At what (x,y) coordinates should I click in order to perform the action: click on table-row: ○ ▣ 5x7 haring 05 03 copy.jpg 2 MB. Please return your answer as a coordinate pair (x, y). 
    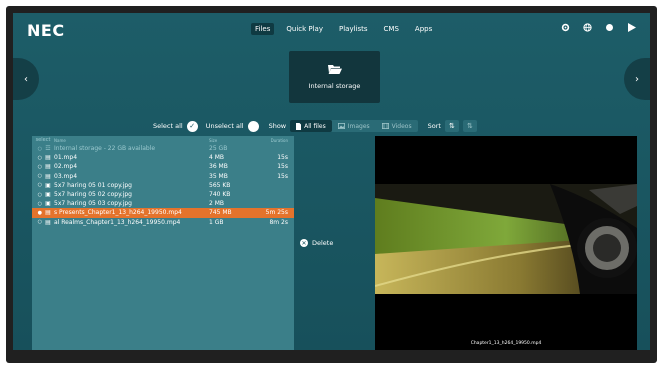
    Looking at the image, I should click on (163, 203).